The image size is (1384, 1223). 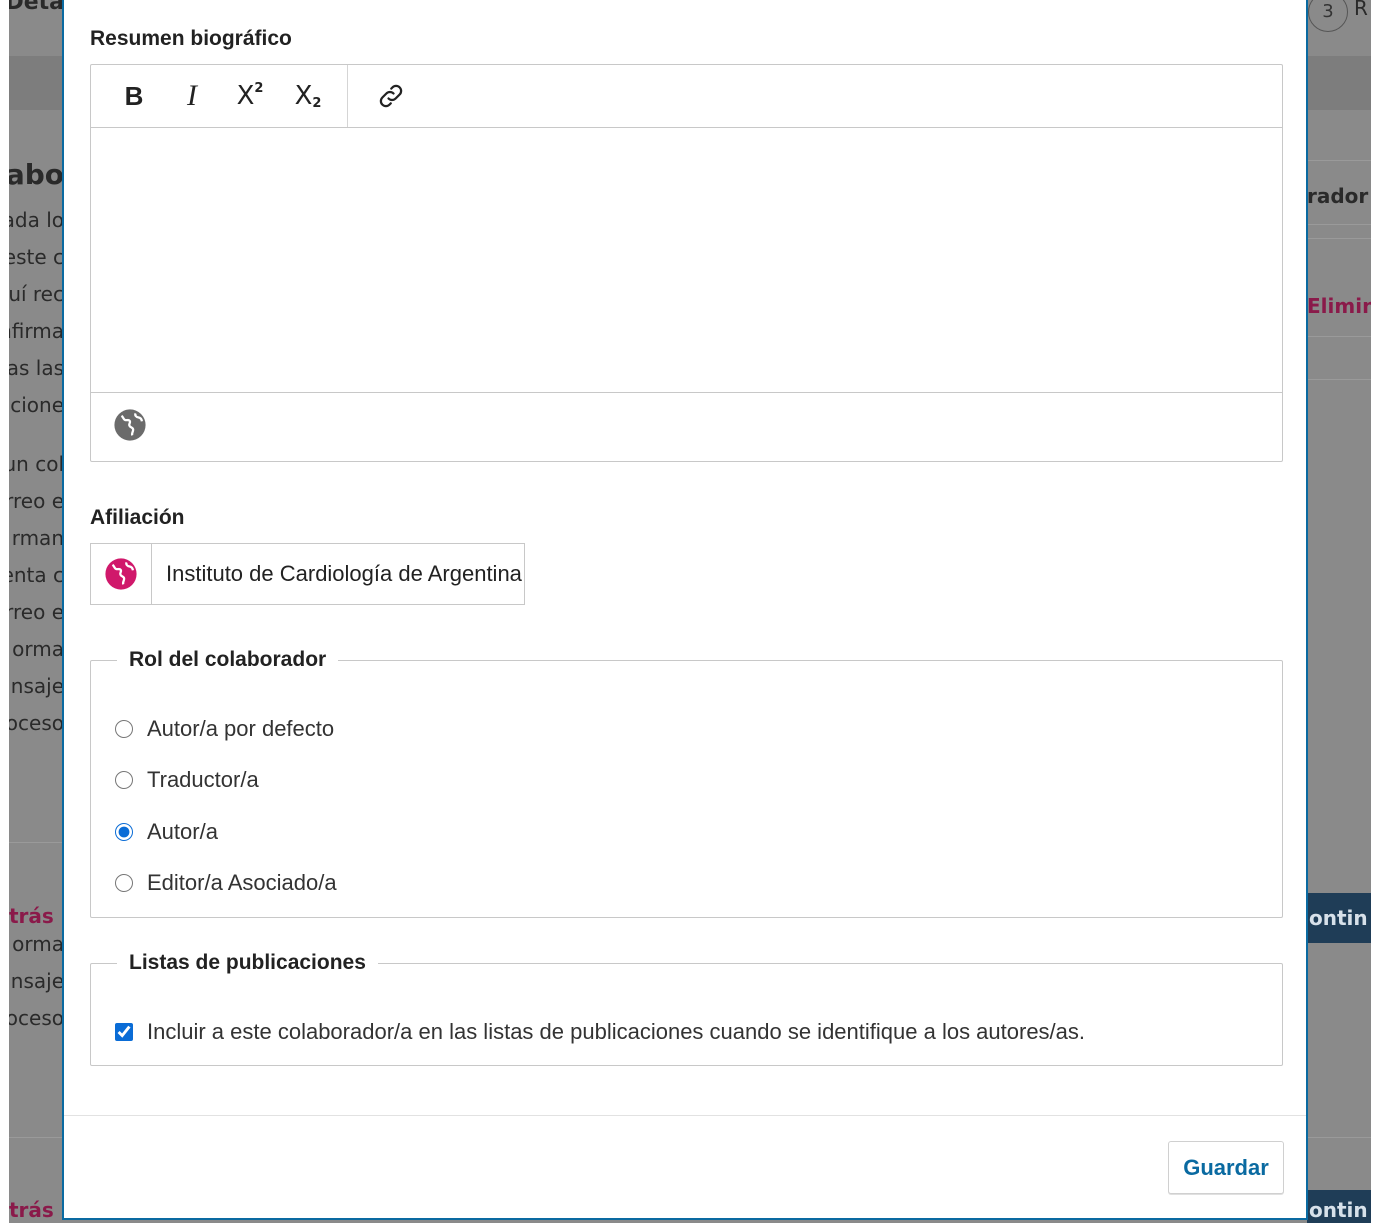 I want to click on include-in-lists-checkbox, so click(x=124, y=1032).